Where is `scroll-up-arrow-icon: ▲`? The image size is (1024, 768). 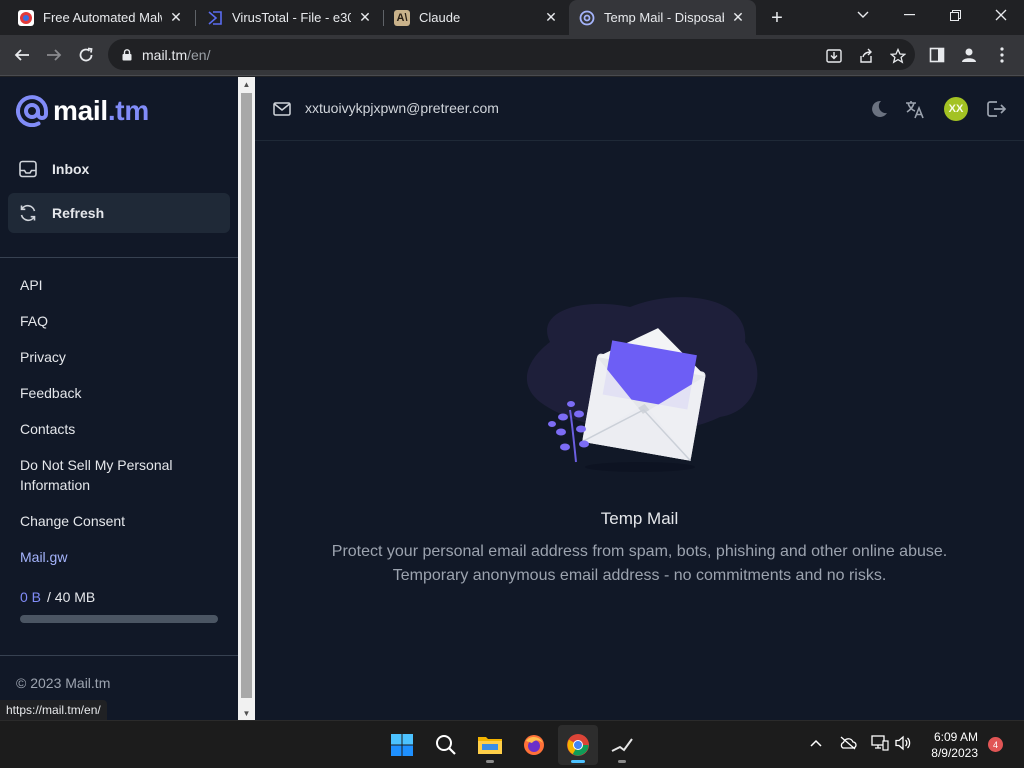 scroll-up-arrow-icon: ▲ is located at coordinates (246, 84).